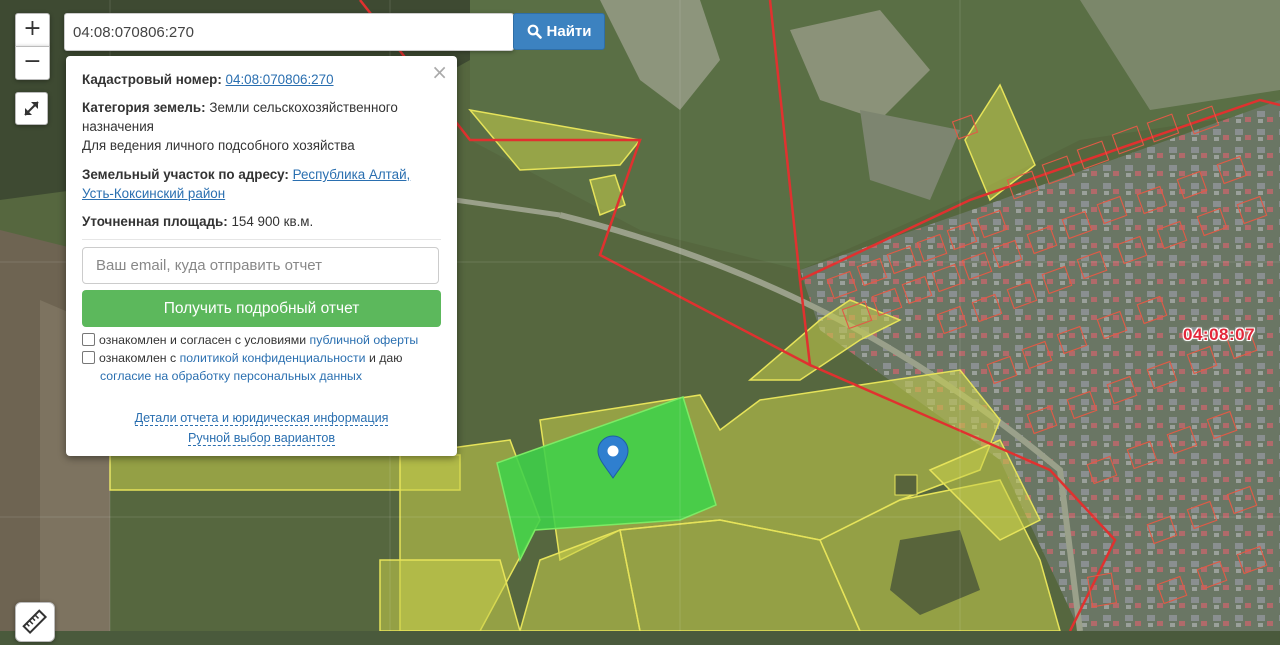 This screenshot has height=645, width=1280. What do you see at coordinates (364, 340) in the screenshot?
I see `public-offer-link: публичной оферты` at bounding box center [364, 340].